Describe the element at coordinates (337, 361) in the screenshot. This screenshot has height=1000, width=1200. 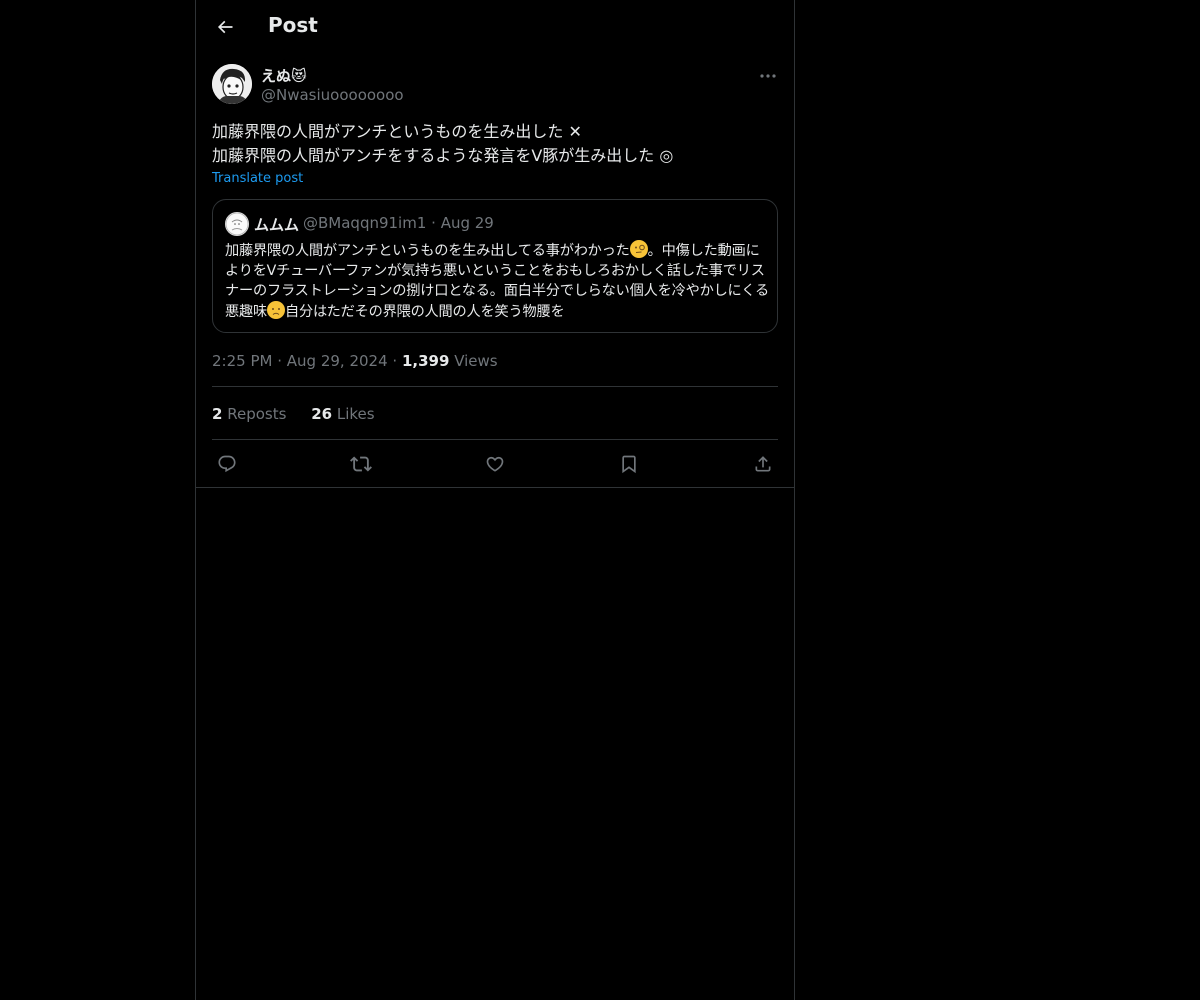
I see `post-date: Aug 29, 2024` at that location.